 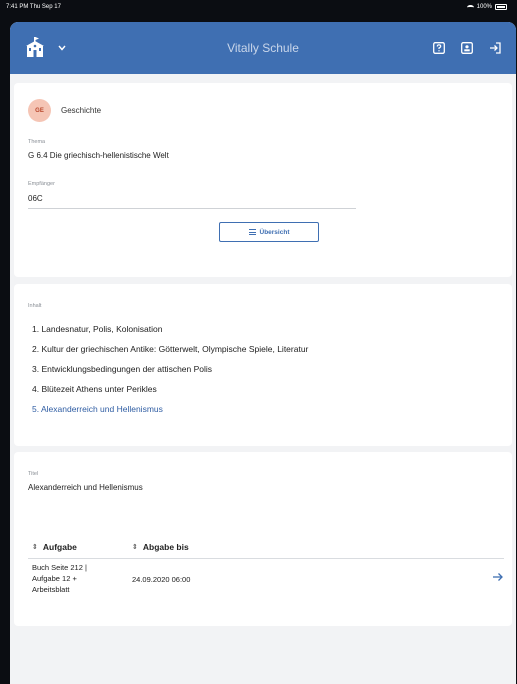 What do you see at coordinates (33, 7) in the screenshot?
I see `status-time: 7:41 PM Thu Sep 17` at bounding box center [33, 7].